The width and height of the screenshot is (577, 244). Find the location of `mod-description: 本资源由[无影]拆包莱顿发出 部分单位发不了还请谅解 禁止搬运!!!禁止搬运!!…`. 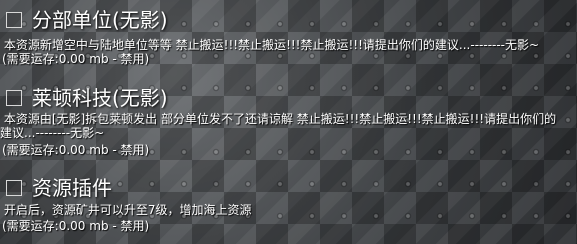

mod-description: 本资源由[无影]拆包莱顿发出 部分单位发不了还请谅解 禁止搬运!!!禁止搬运!!… is located at coordinates (278, 126).